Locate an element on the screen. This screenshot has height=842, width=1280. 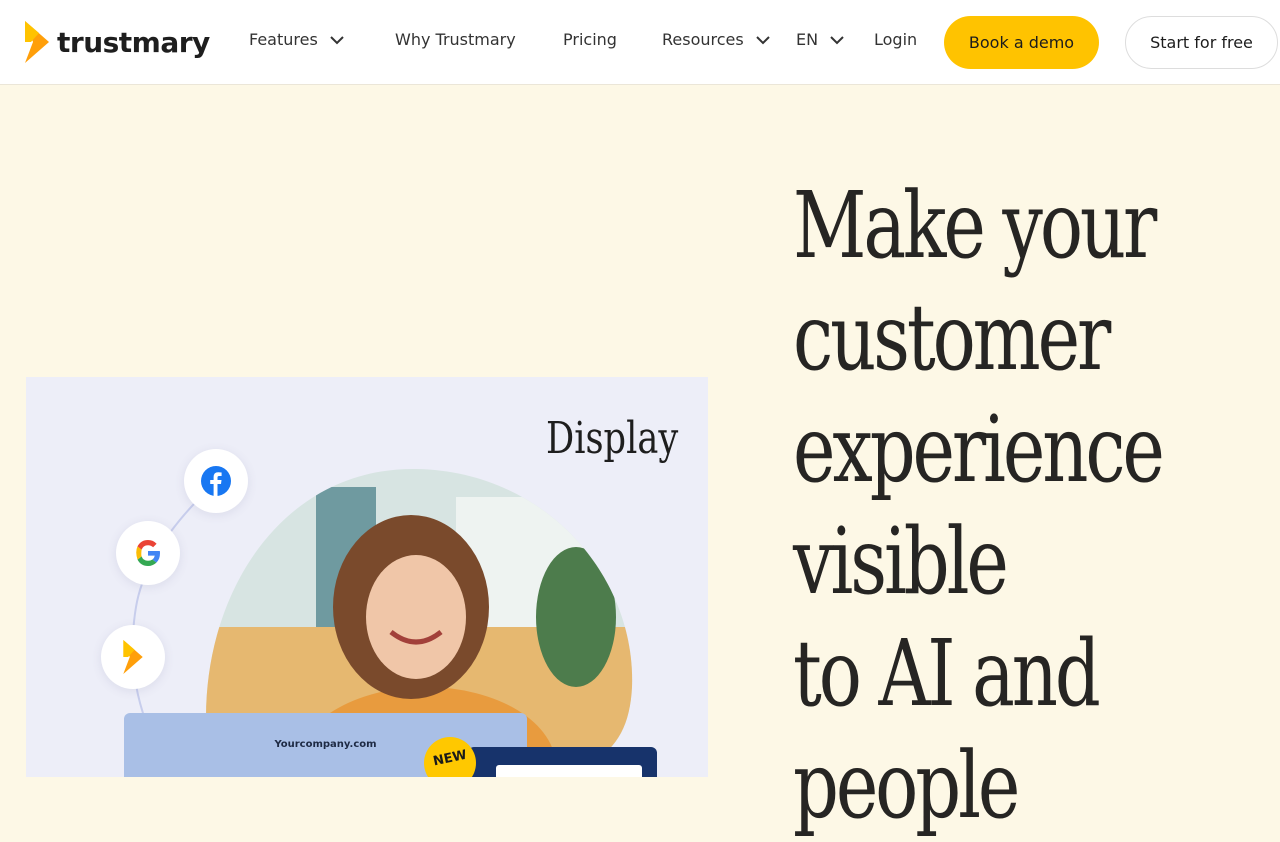
google-source is located at coordinates (148, 553).